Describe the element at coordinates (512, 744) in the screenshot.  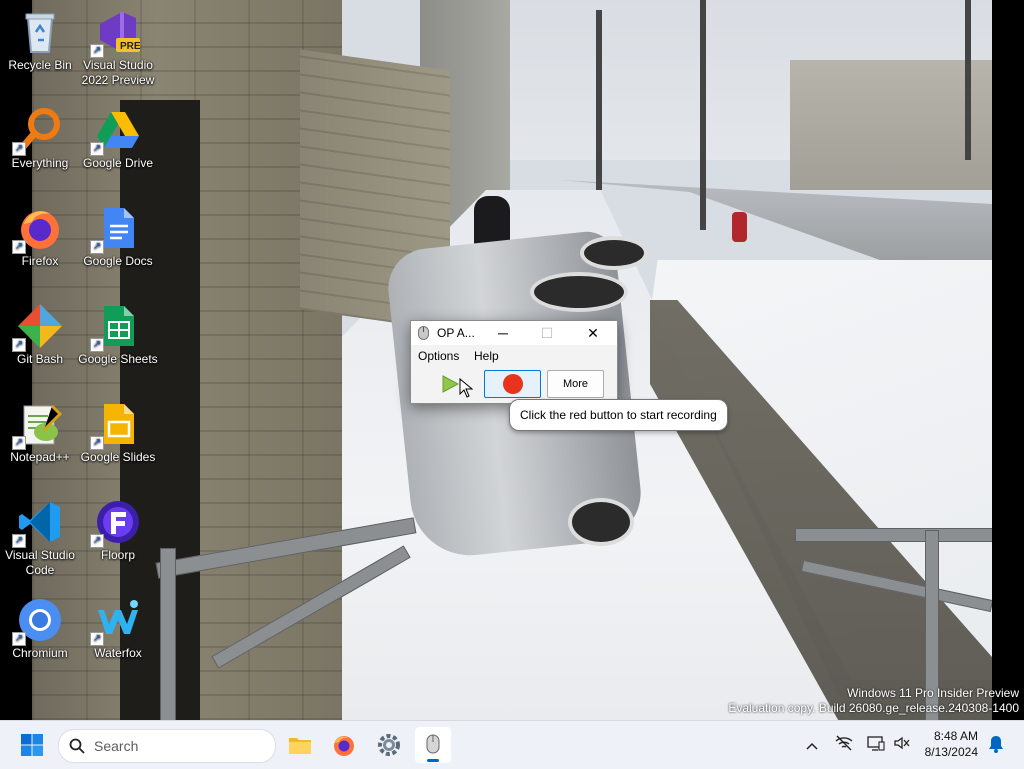
I see `taskbar: Search 8:48 AM 8/13/2024` at that location.